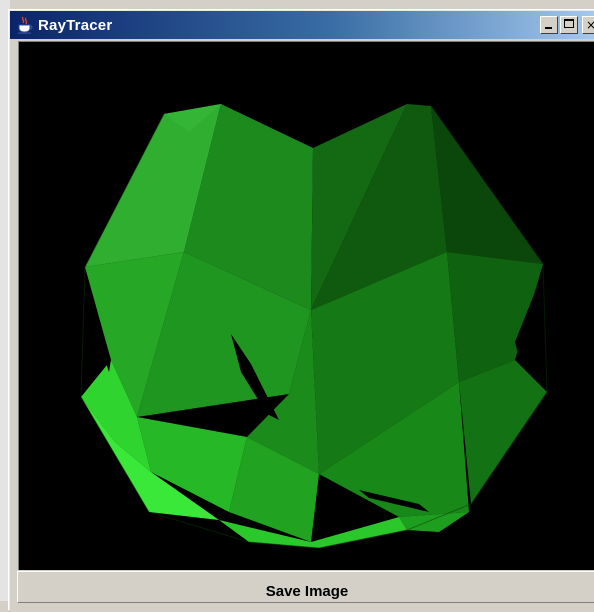 This screenshot has width=594, height=612. I want to click on minimize-icon, so click(548, 28).